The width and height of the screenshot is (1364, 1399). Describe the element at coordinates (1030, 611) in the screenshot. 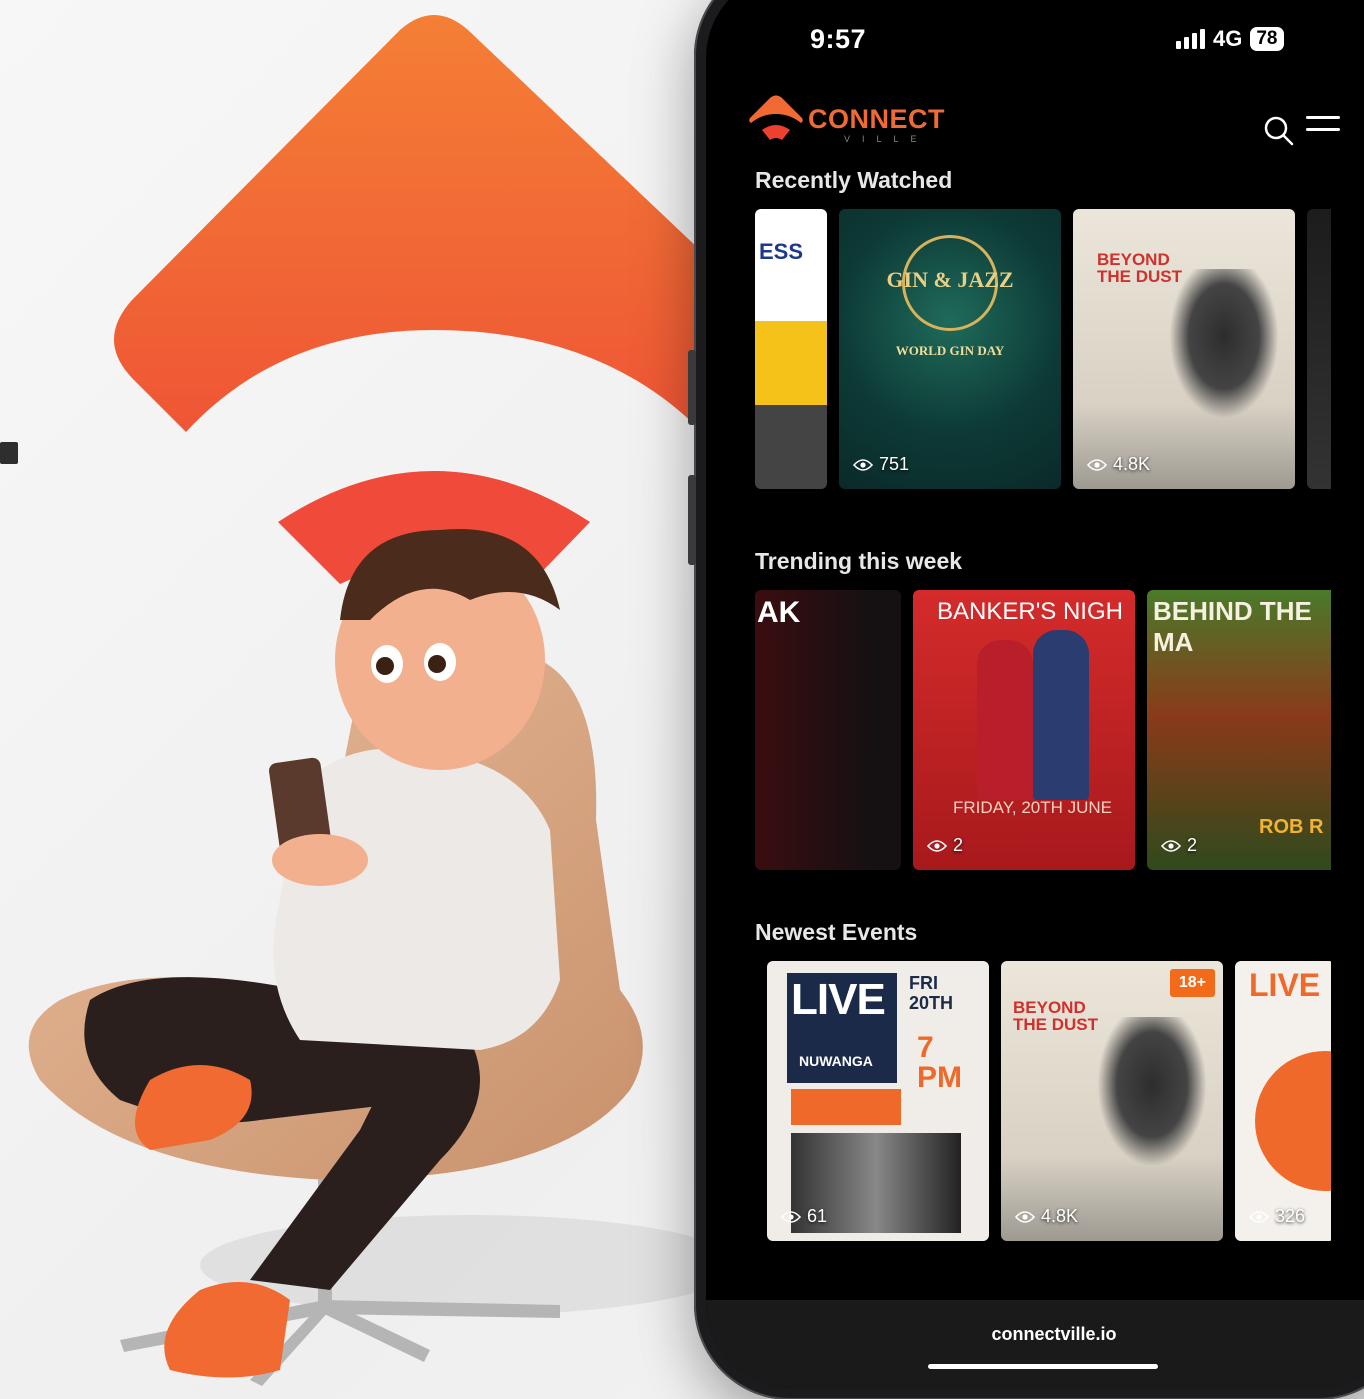

I see `poster-title: BANKER'S NIGH` at that location.